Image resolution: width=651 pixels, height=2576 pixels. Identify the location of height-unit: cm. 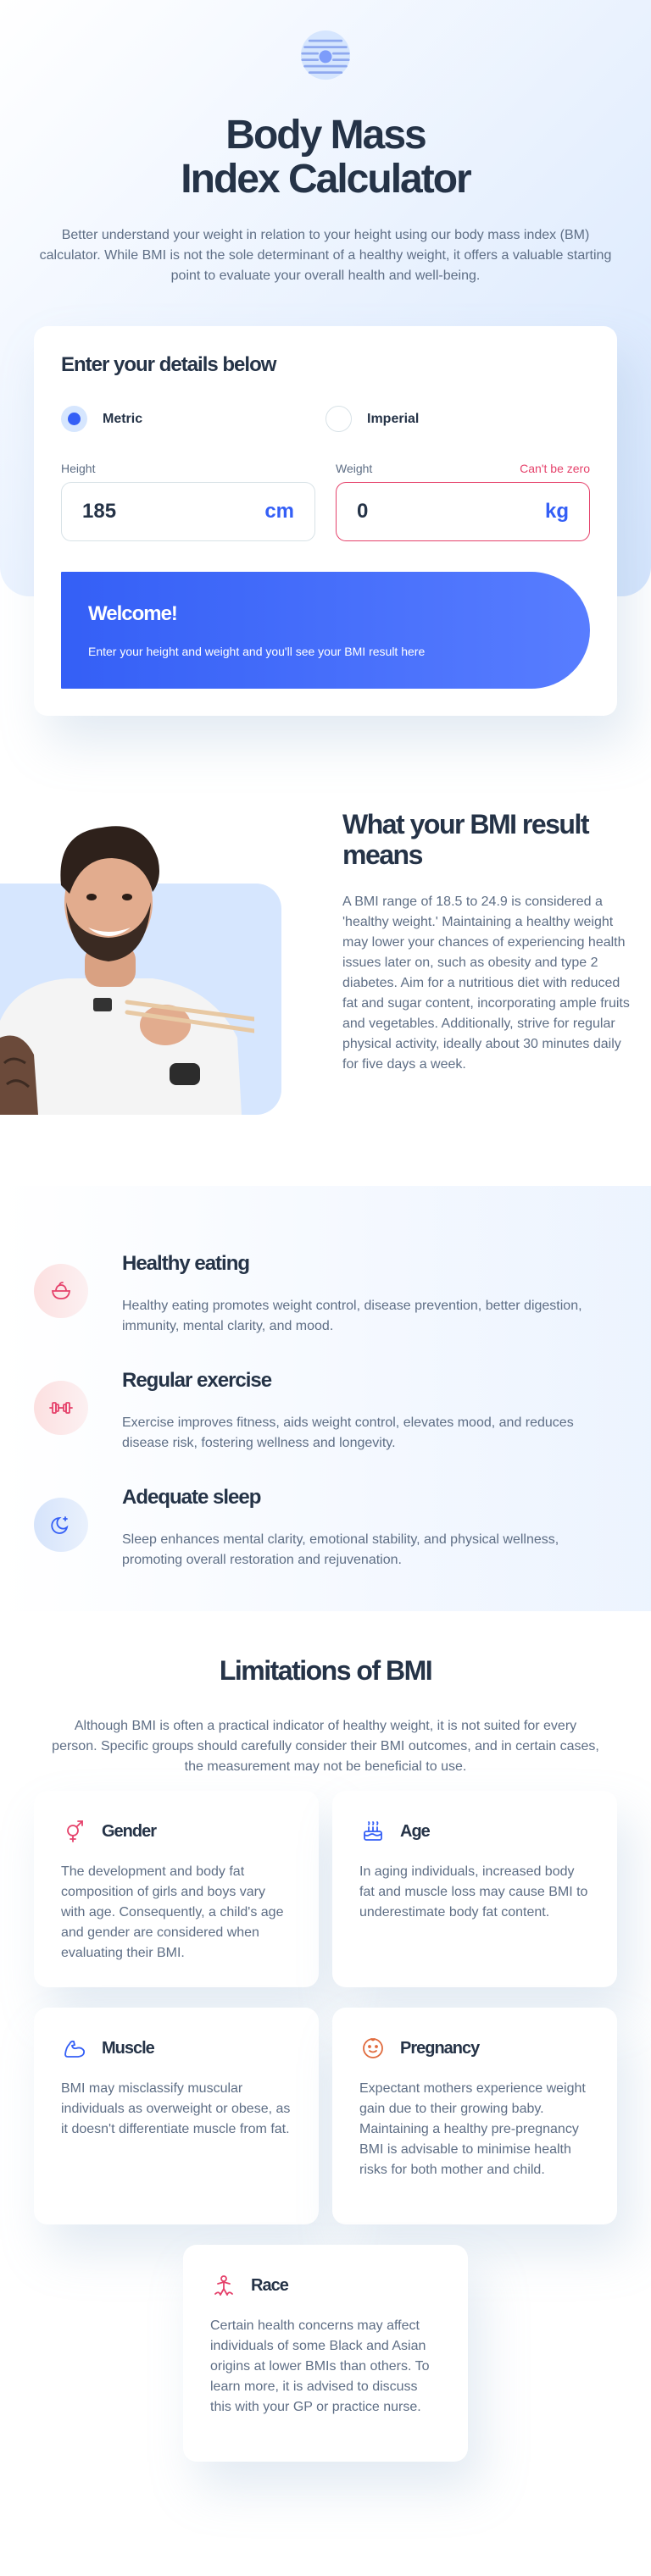
(279, 511).